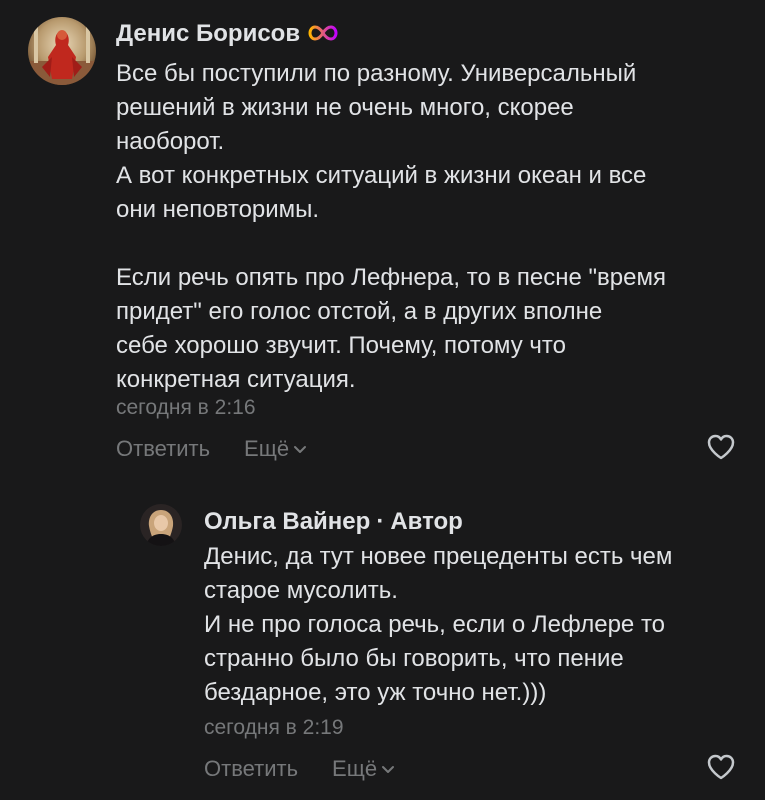  Describe the element at coordinates (426, 521) in the screenshot. I see `author-role-badge: Автор` at that location.